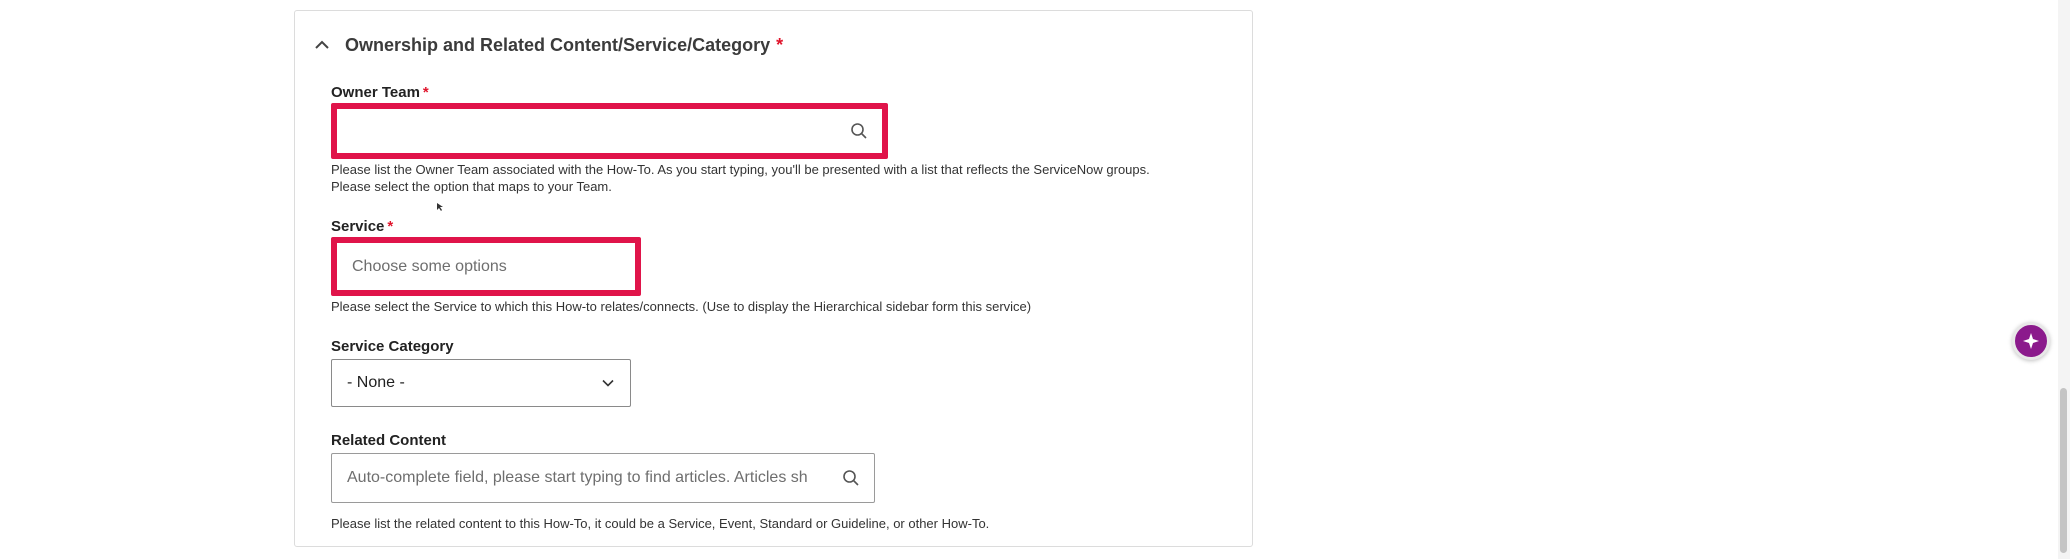 This screenshot has height=559, width=2070. Describe the element at coordinates (609, 131) in the screenshot. I see `owner-team-input` at that location.